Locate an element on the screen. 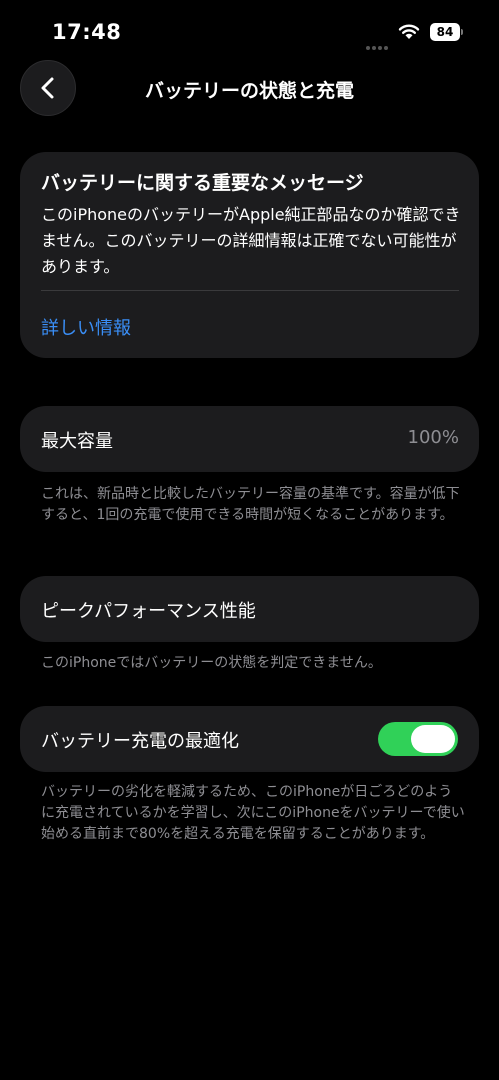  toggle-knob is located at coordinates (433, 739).